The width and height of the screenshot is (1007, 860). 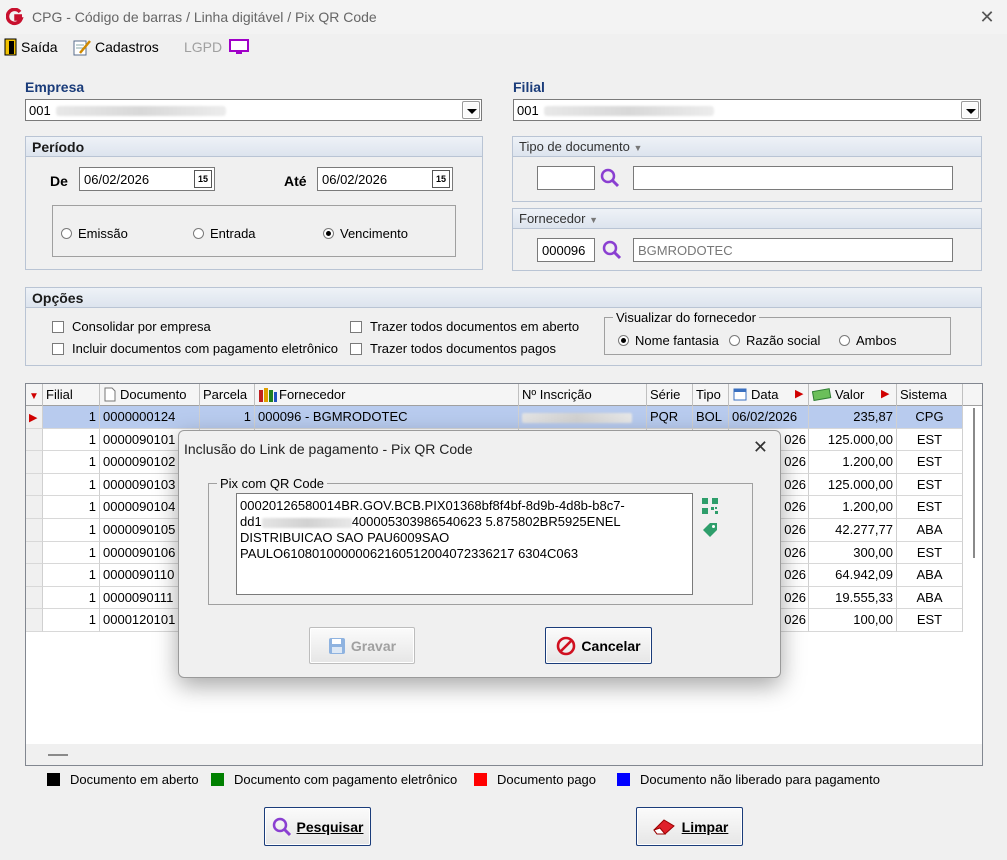 What do you see at coordinates (689, 826) in the screenshot?
I see `clear-button: Limpar` at bounding box center [689, 826].